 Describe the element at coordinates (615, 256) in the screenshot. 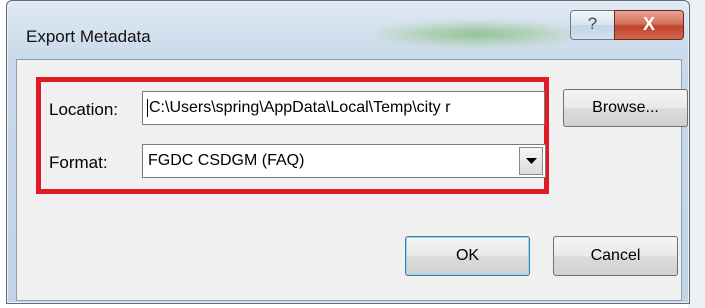

I see `cancel-button: Cancel` at that location.